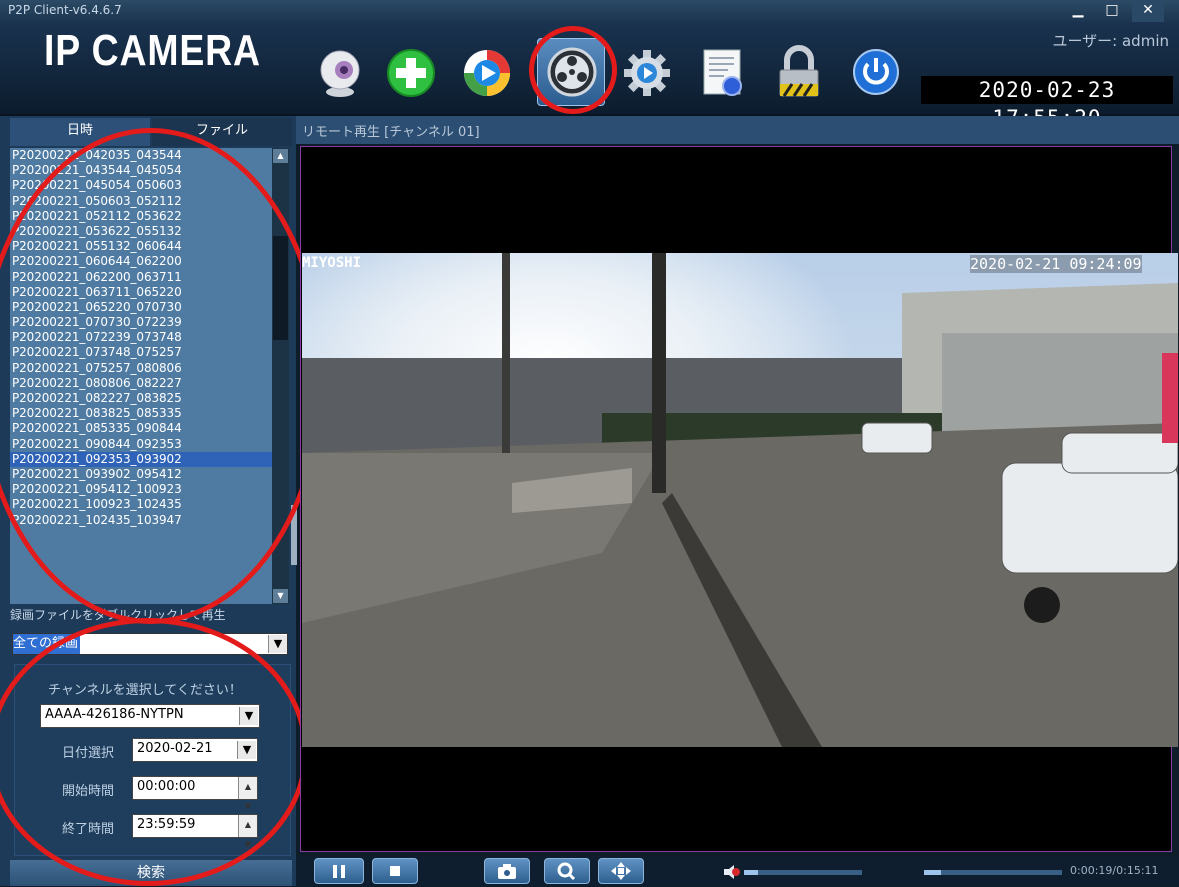 The image size is (1179, 887). I want to click on zoom-button, so click(567, 871).